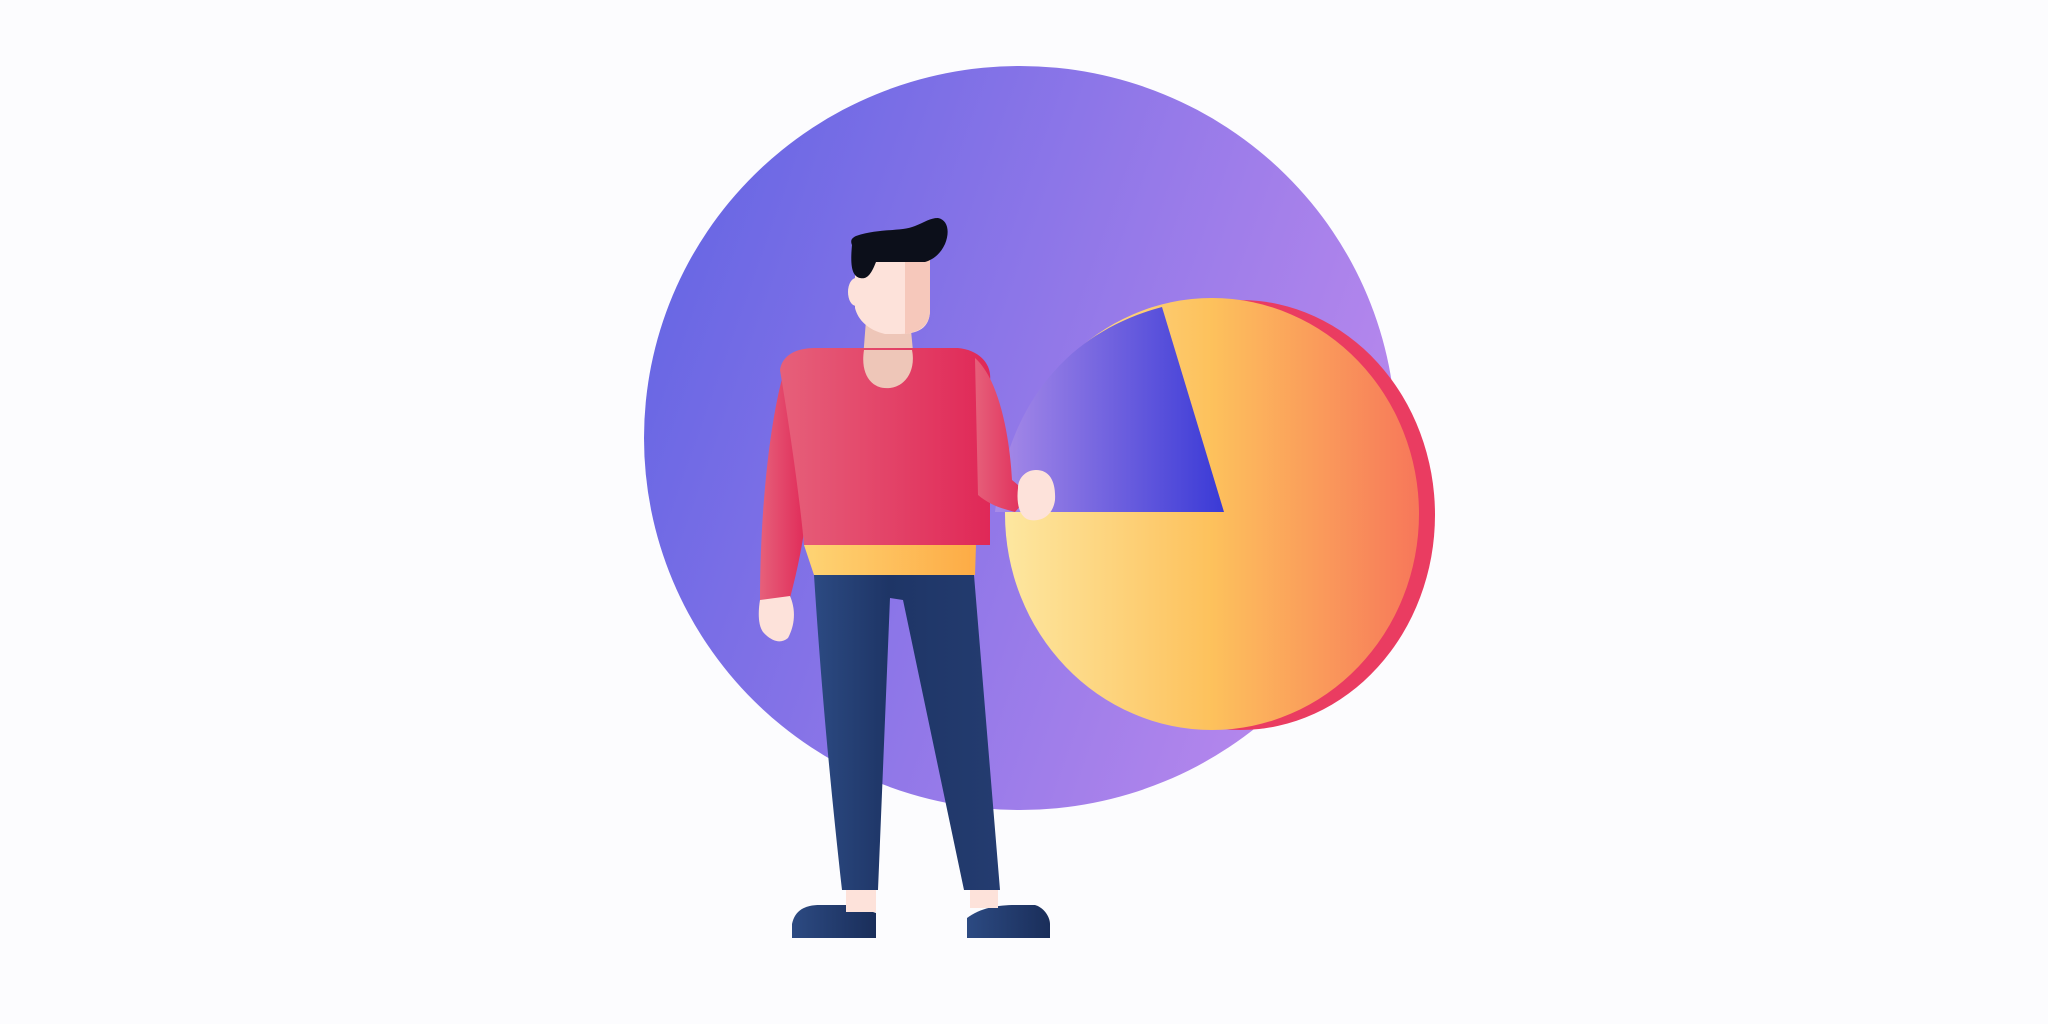 Image resolution: width=2048 pixels, height=1024 pixels. I want to click on right-hand, so click(1036, 495).